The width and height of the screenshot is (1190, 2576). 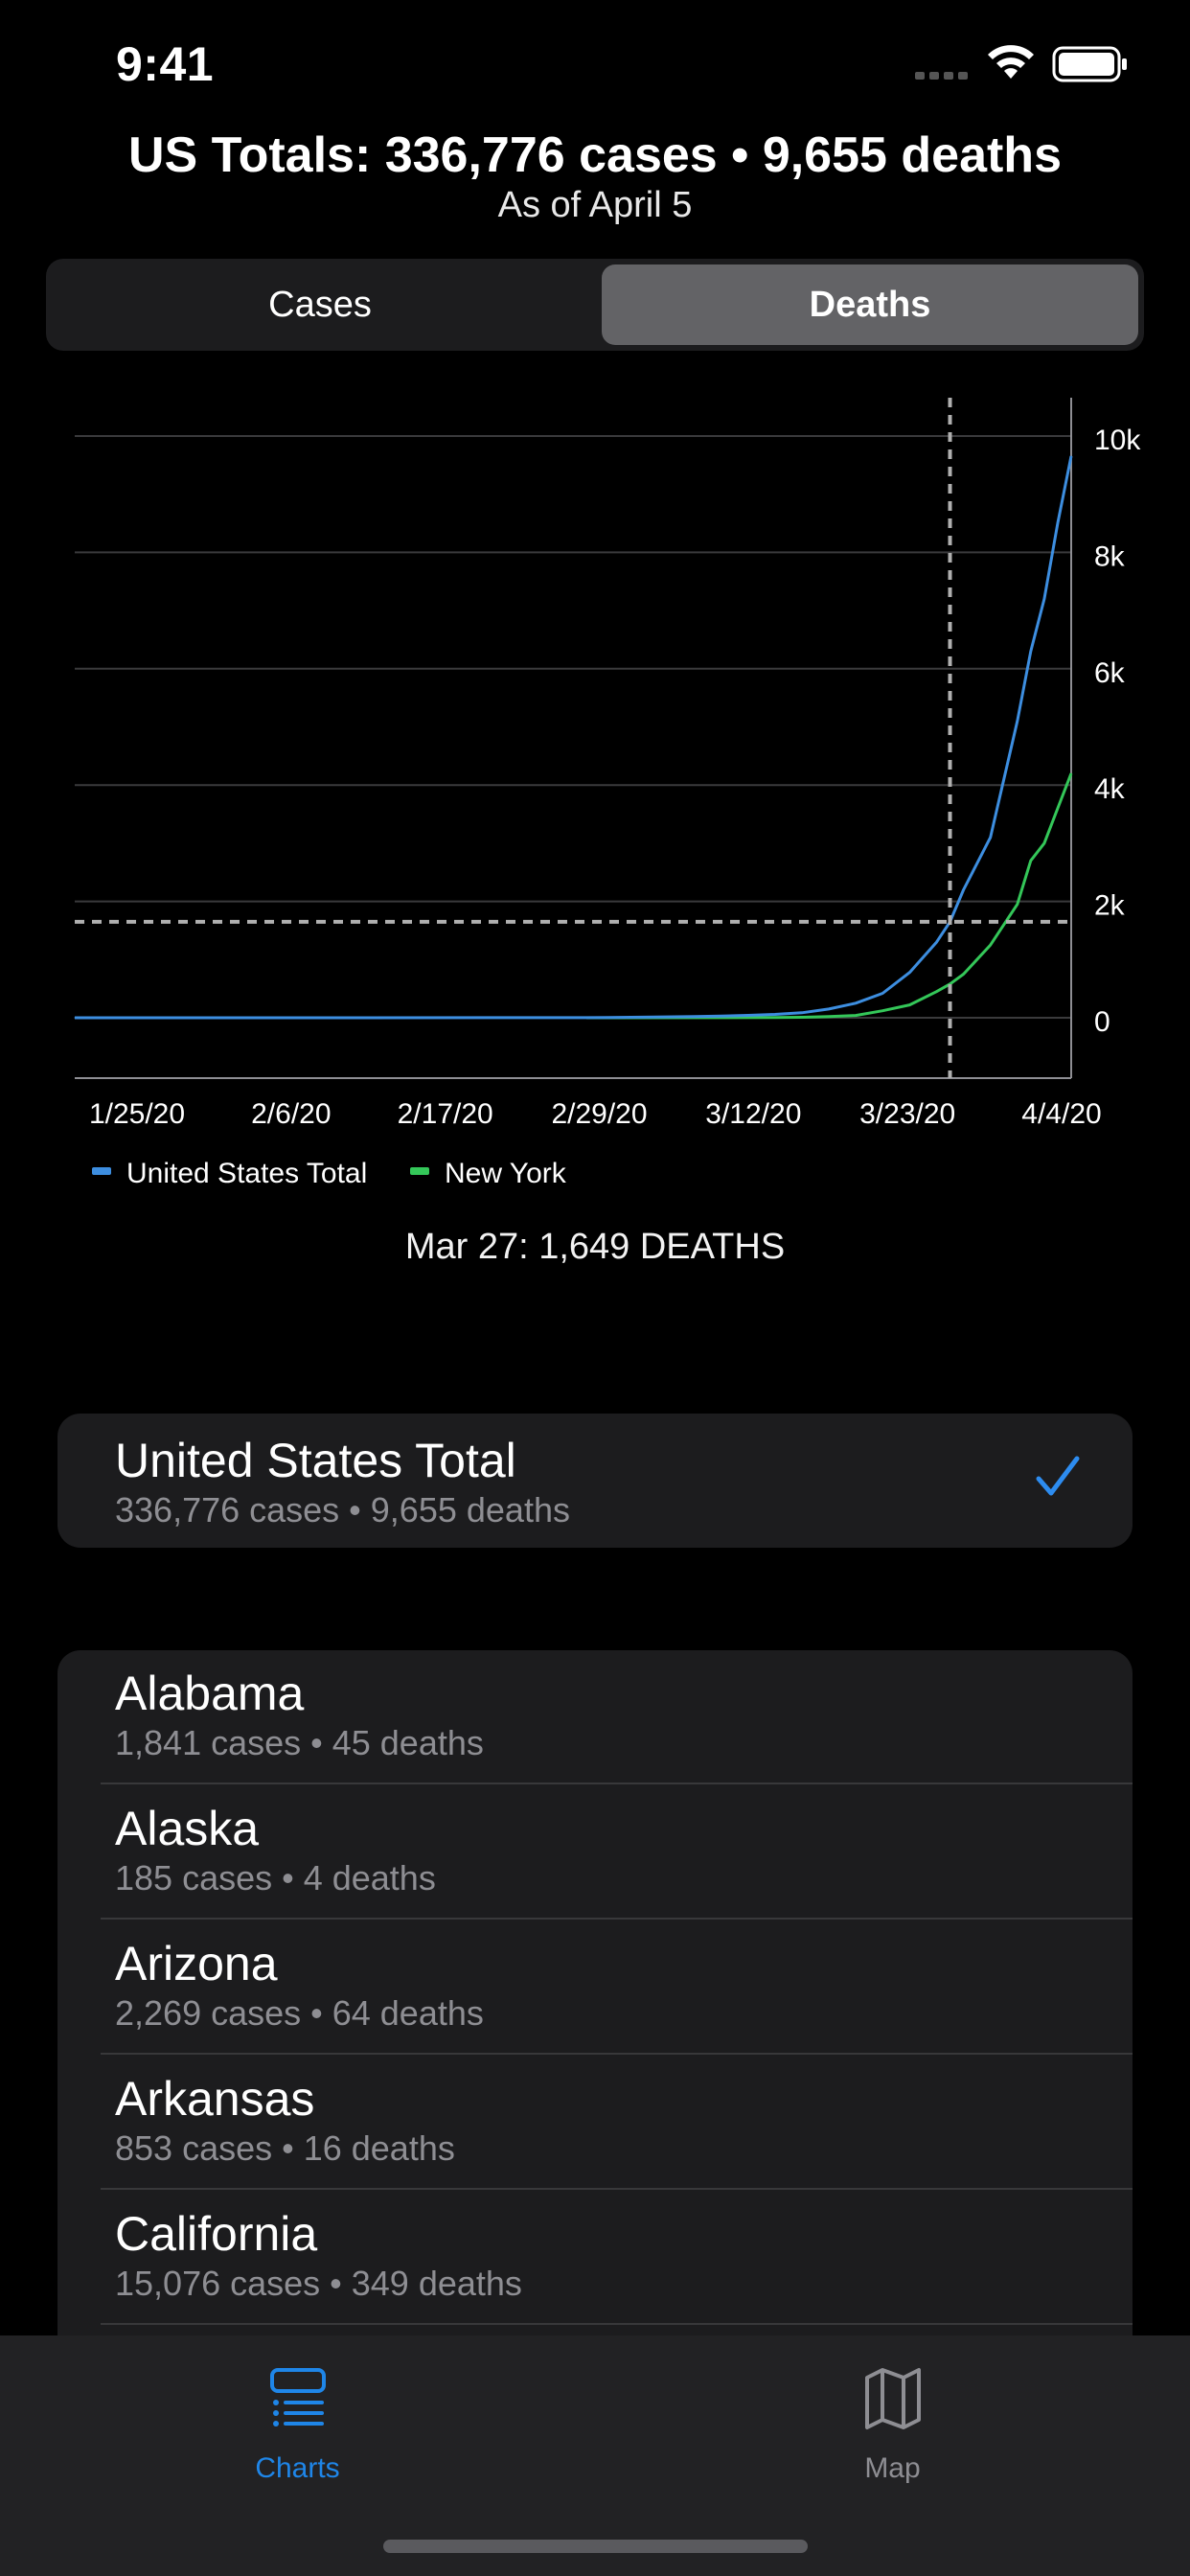 What do you see at coordinates (187, 1828) in the screenshot?
I see `state-name: Alaska` at bounding box center [187, 1828].